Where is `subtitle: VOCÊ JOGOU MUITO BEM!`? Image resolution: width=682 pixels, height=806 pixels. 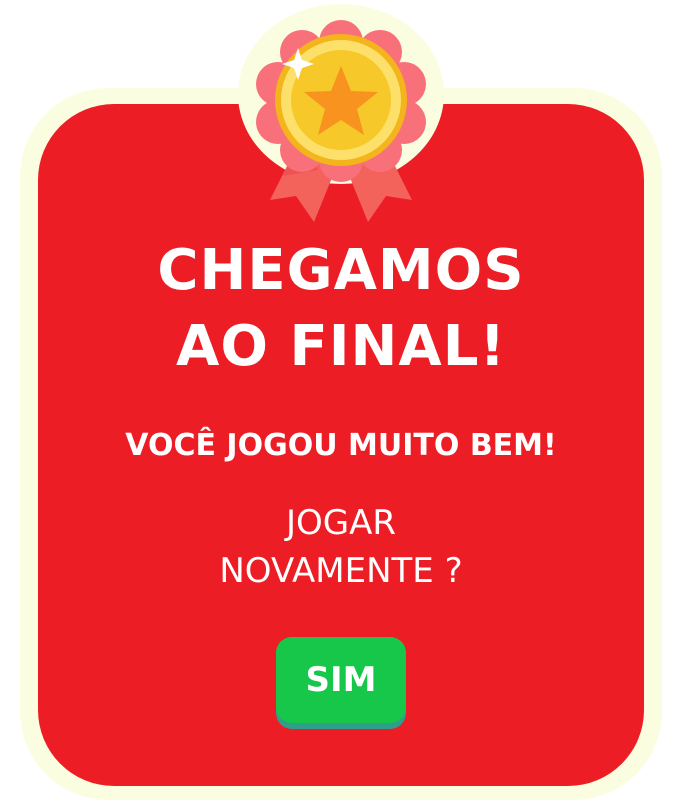 subtitle: VOCÊ JOGOU MUITO BEM! is located at coordinates (341, 445).